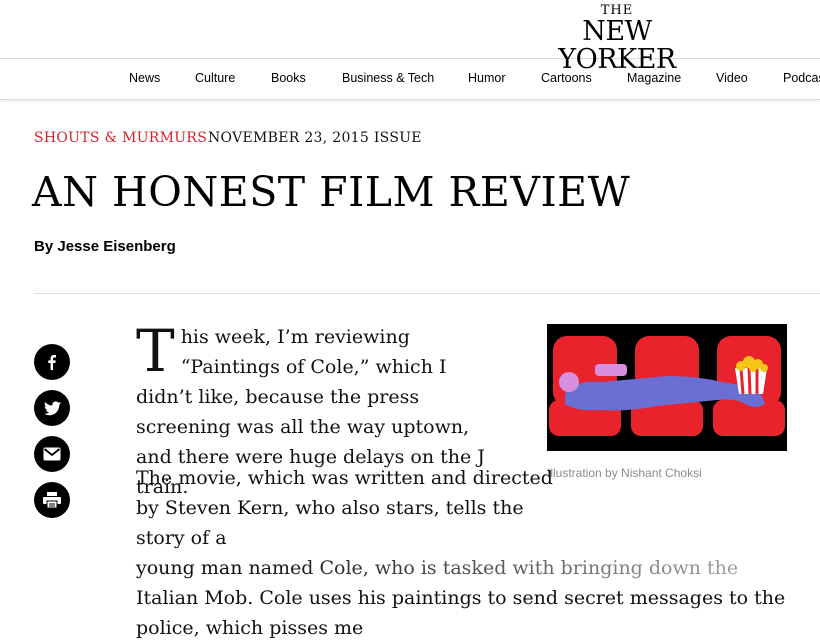  I want to click on drop-cap: T, so click(155, 351).